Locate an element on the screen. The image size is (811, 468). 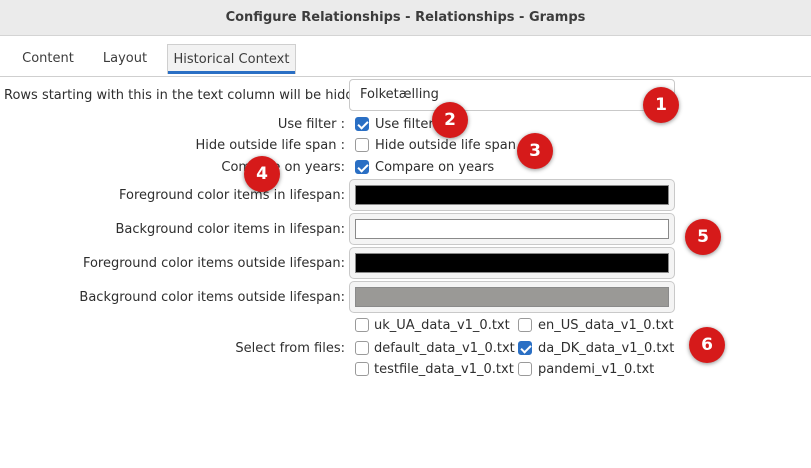
tab-content: Content is located at coordinates (48, 59).